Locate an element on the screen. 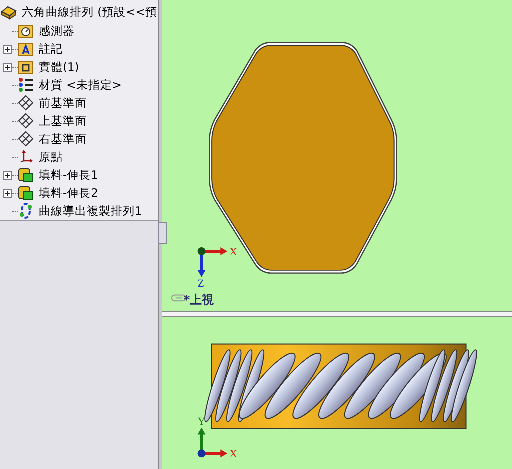  tree-item: 實體(1) is located at coordinates (59, 67).